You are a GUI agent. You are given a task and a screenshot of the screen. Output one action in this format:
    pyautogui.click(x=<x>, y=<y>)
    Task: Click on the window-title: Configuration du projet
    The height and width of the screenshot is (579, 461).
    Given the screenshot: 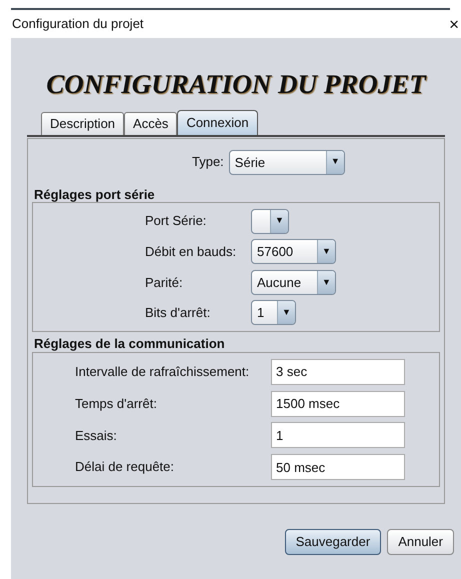 What is the action you would take?
    pyautogui.click(x=78, y=24)
    